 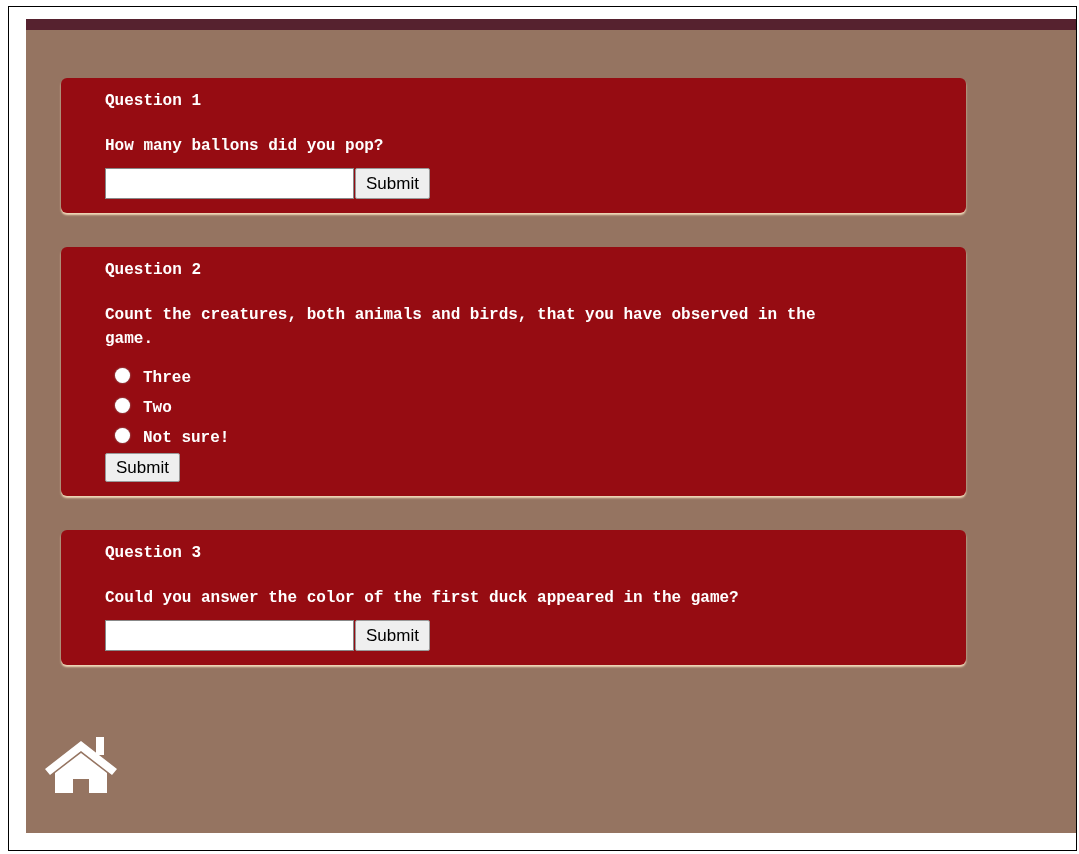 What do you see at coordinates (186, 438) in the screenshot?
I see `option-label: Not sure!` at bounding box center [186, 438].